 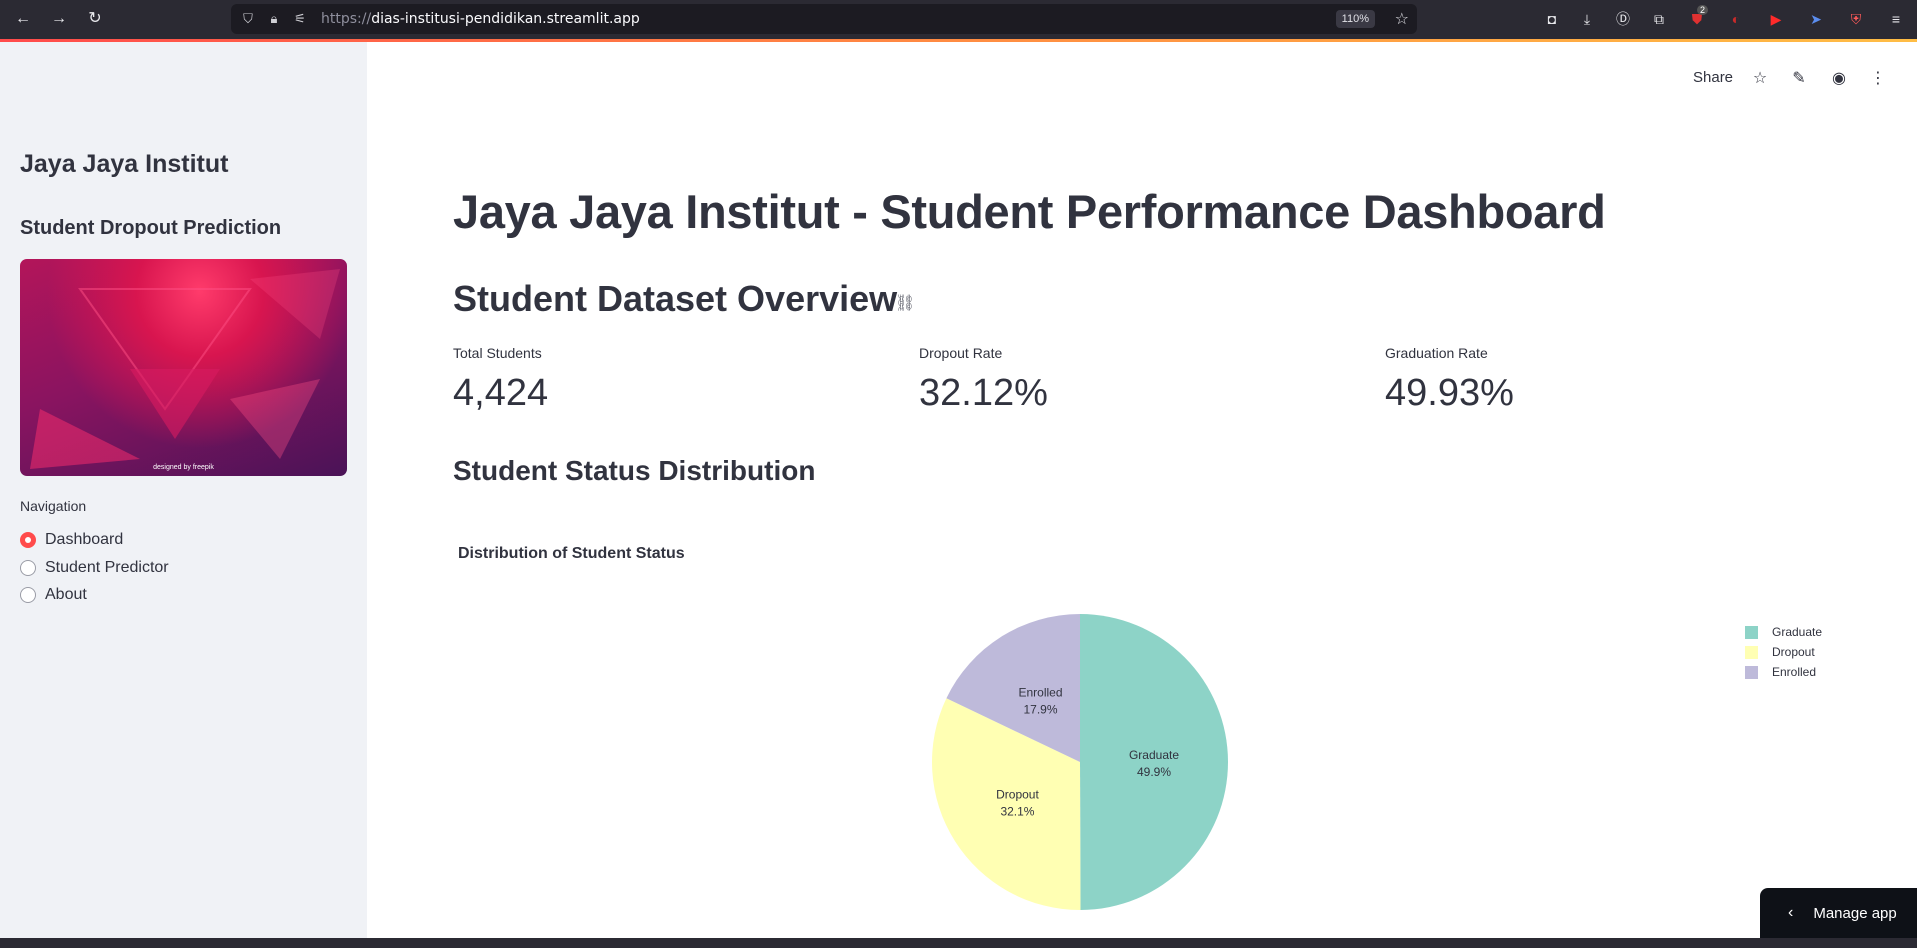 What do you see at coordinates (1587, 19) in the screenshot?
I see `download-icon: ⤓` at bounding box center [1587, 19].